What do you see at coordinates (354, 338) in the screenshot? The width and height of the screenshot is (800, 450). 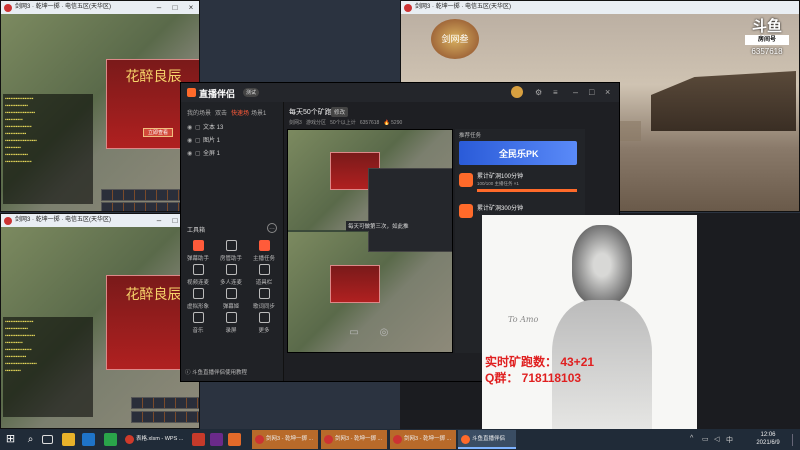 I see `screen-share-button: ▭` at bounding box center [354, 338].